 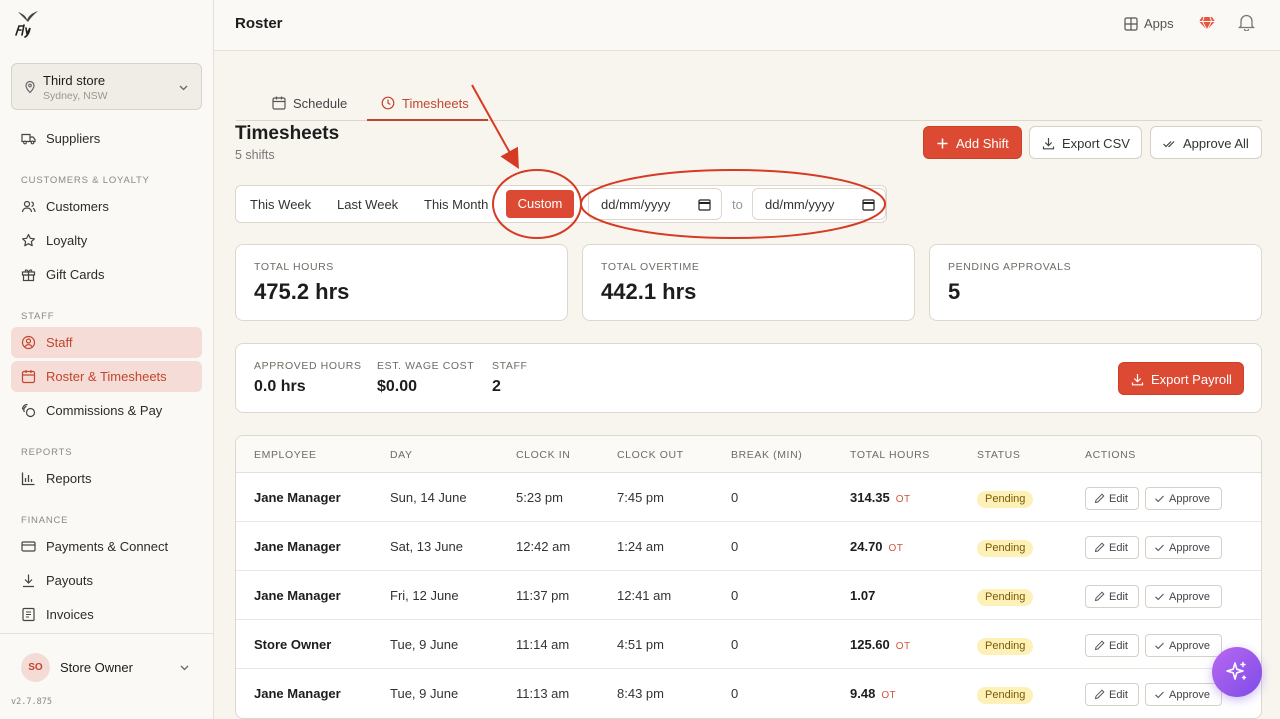 What do you see at coordinates (106, 342) in the screenshot?
I see `sidebar-item-staff: Staff` at bounding box center [106, 342].